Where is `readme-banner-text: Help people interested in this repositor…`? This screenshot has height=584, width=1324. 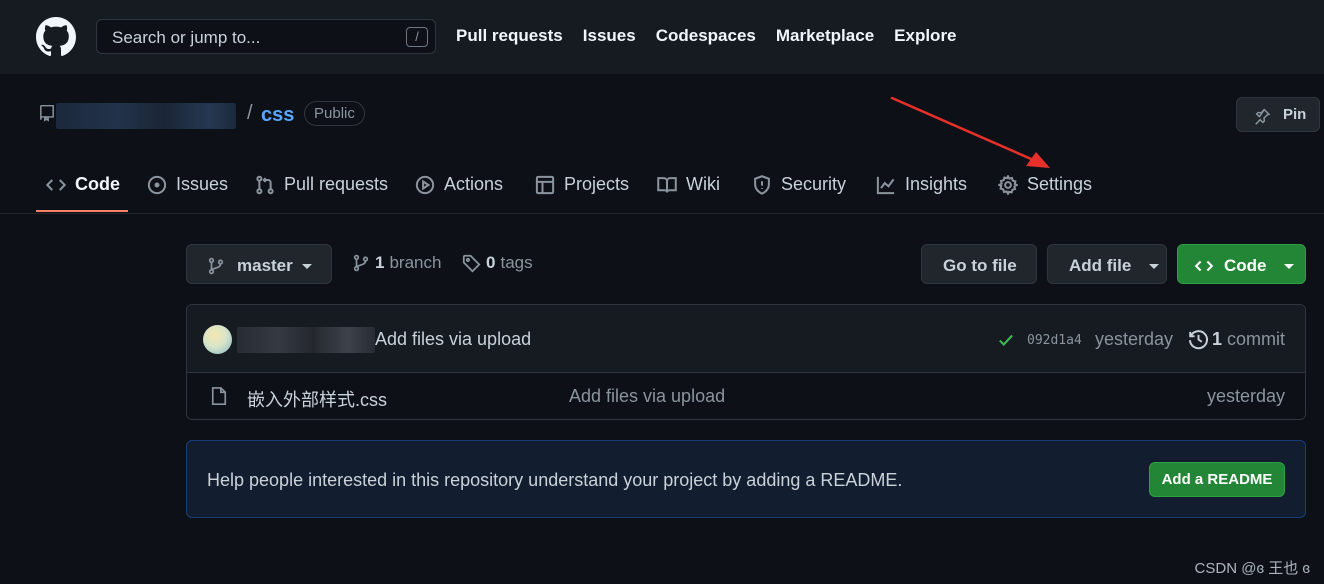
readme-banner-text: Help people interested in this repositor… is located at coordinates (555, 480).